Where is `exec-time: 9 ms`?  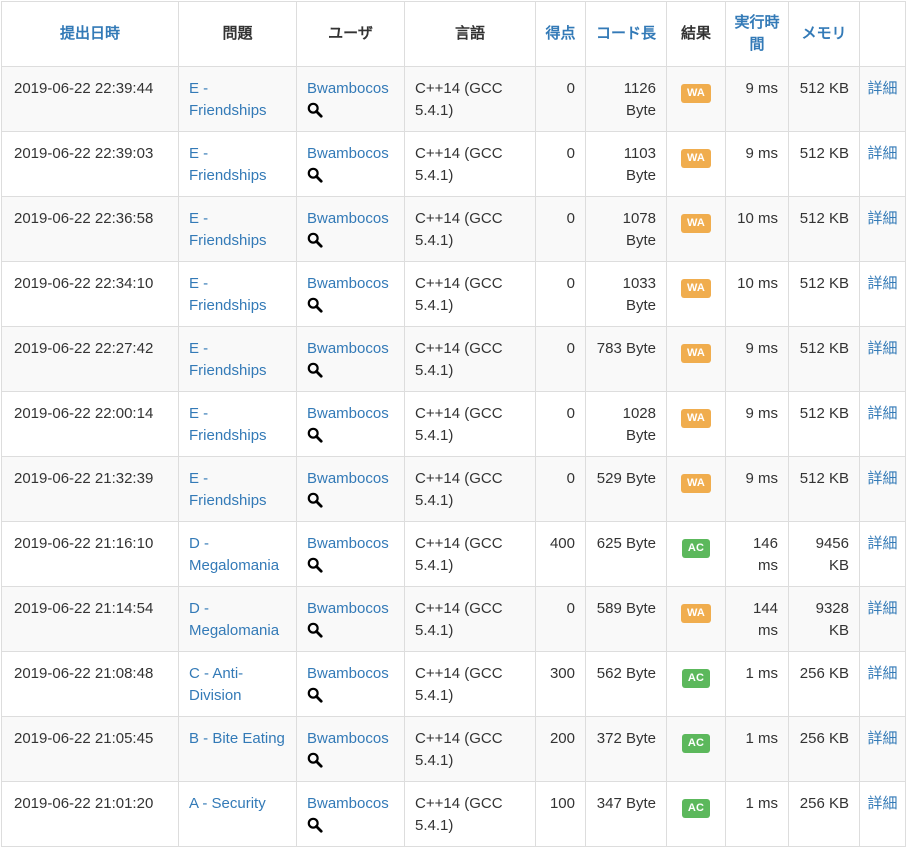 exec-time: 9 ms is located at coordinates (757, 99).